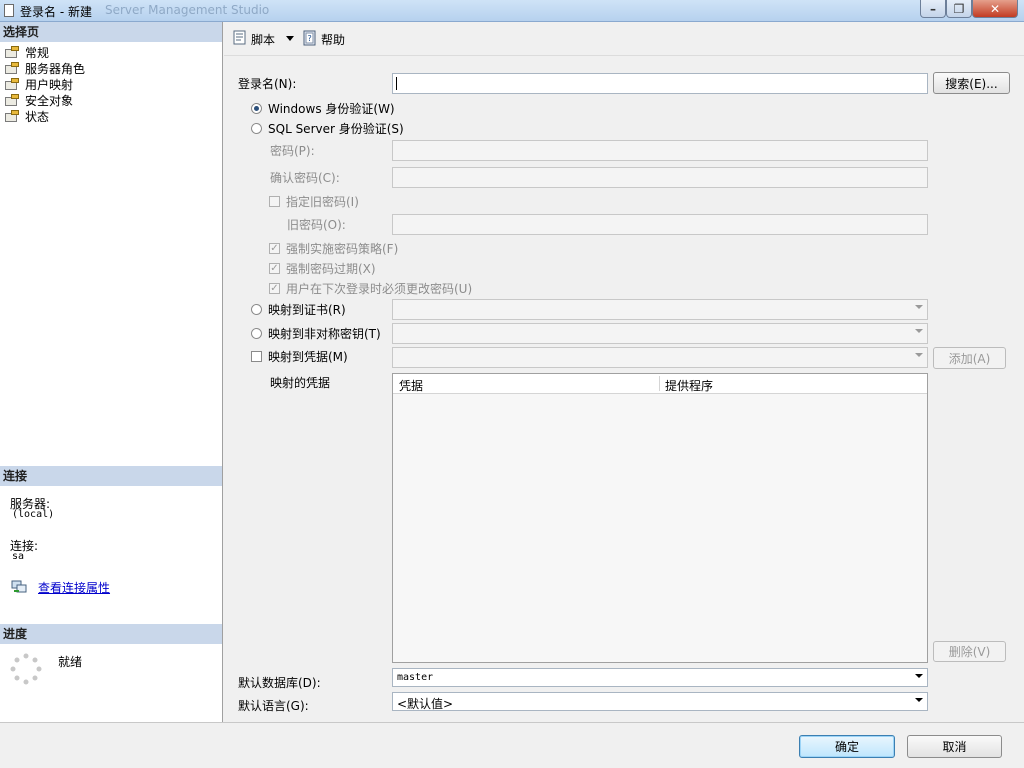 The image size is (1024, 768). I want to click on title-bar: 登录名 - 新建 Server Management Studio – ❐ ✕, so click(512, 11).